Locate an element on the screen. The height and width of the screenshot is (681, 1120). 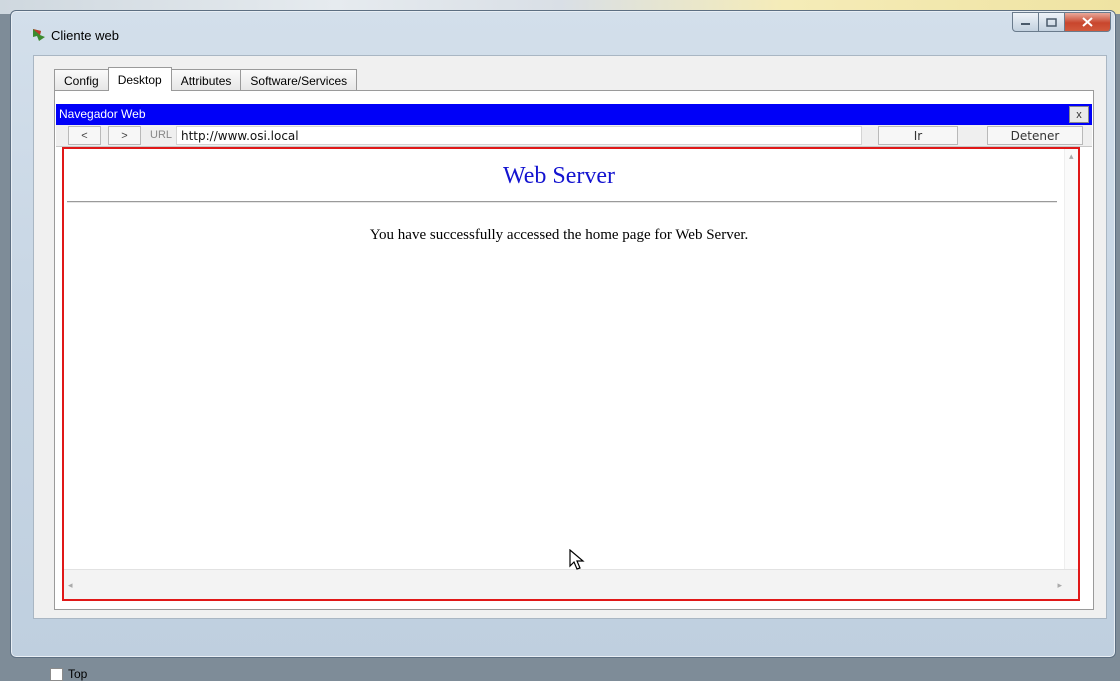
minimize-button is located at coordinates (1025, 22).